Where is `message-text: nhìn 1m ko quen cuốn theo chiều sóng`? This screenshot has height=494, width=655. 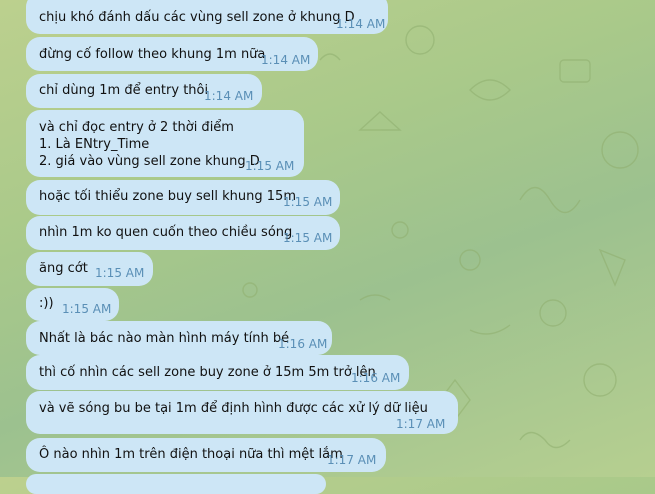
message-text: nhìn 1m ko quen cuốn theo chiều sóng is located at coordinates (166, 232).